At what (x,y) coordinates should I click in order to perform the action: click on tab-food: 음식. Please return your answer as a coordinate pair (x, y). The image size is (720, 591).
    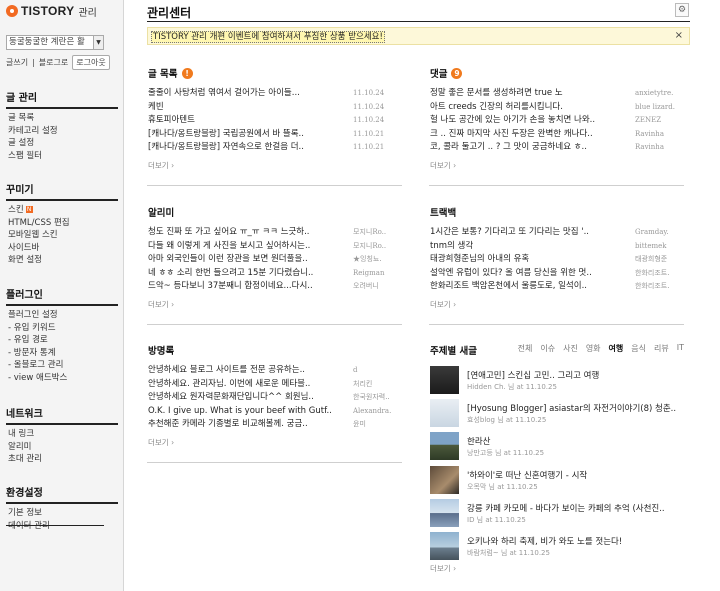
    Looking at the image, I should click on (638, 348).